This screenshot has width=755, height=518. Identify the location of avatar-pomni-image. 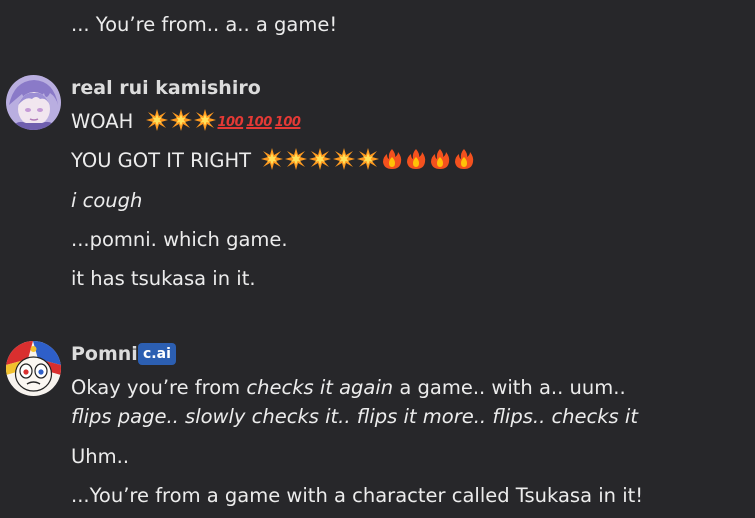
(33, 368).